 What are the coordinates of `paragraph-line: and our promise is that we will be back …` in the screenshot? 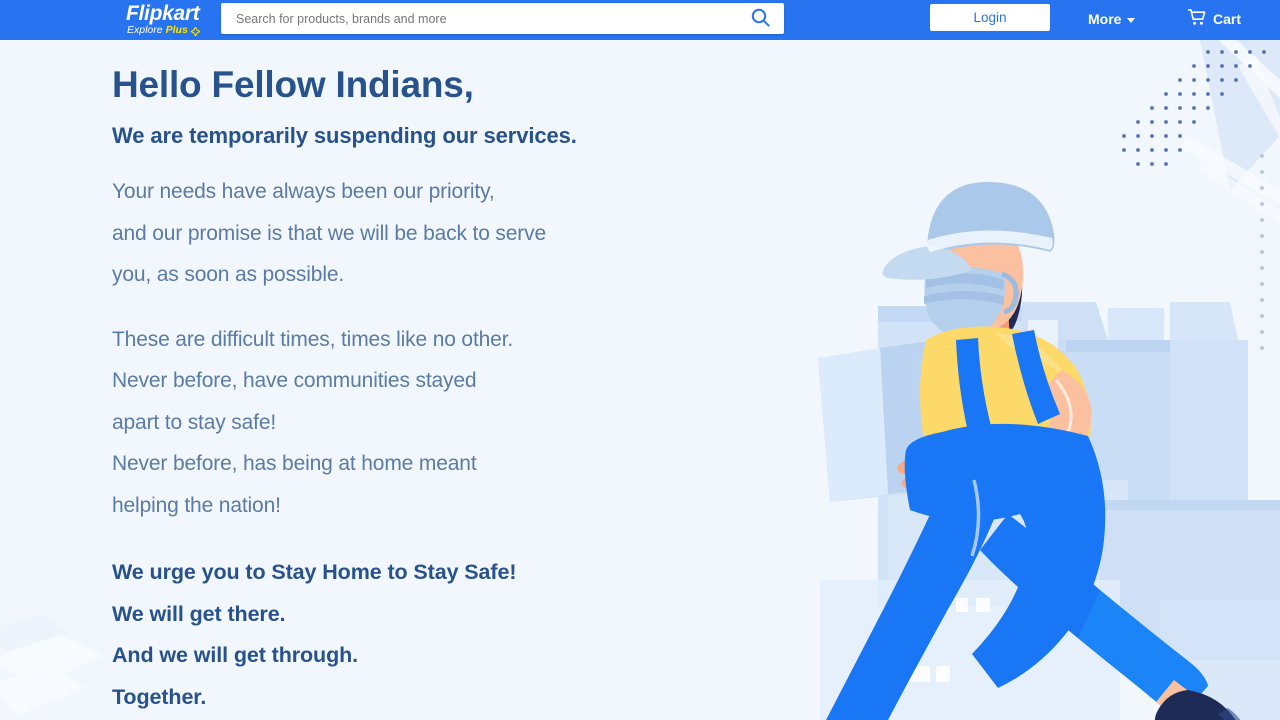 It's located at (329, 233).